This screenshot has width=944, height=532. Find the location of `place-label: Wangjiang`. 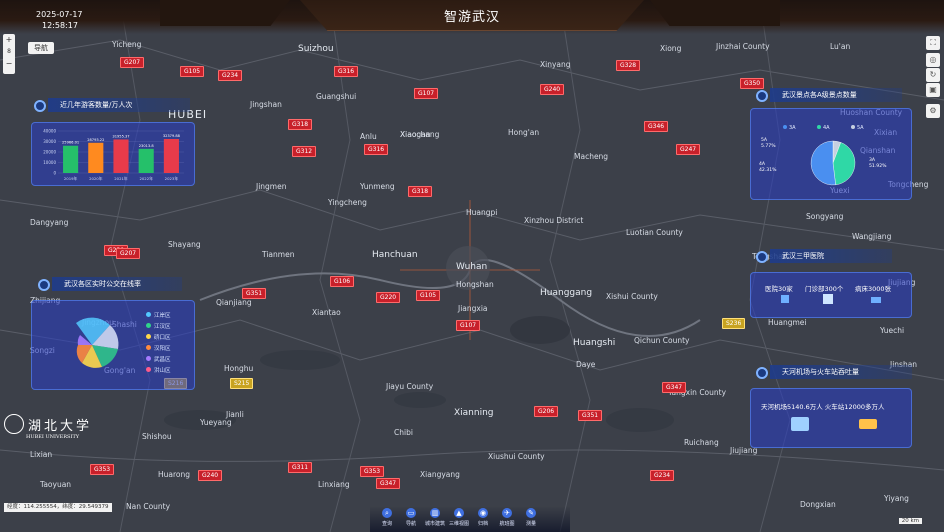

place-label: Wangjiang is located at coordinates (872, 236).